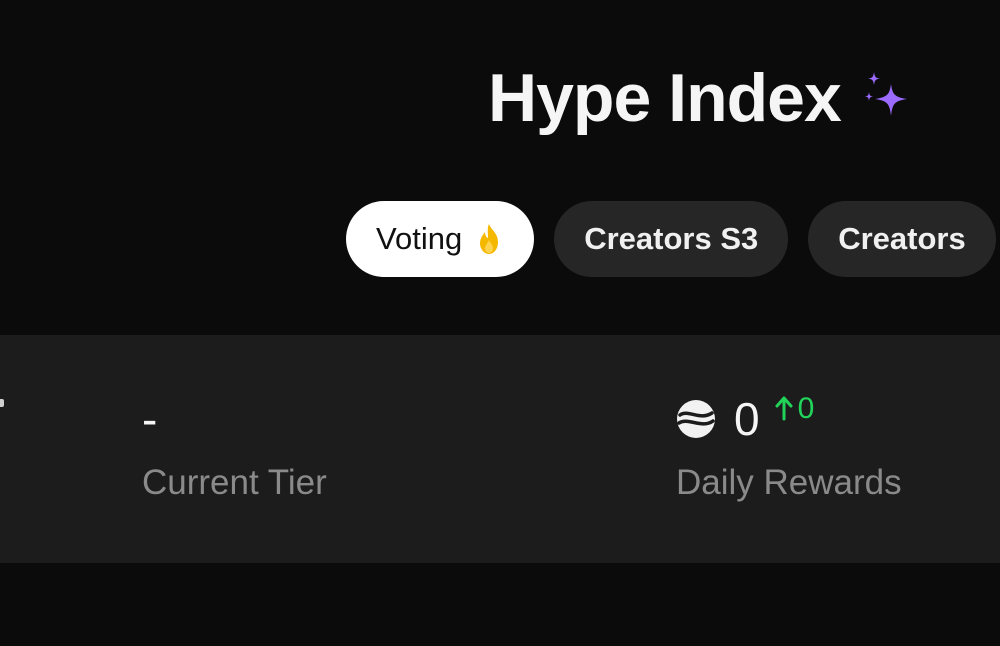  I want to click on daily-rewards-value-row: 0 0, so click(789, 419).